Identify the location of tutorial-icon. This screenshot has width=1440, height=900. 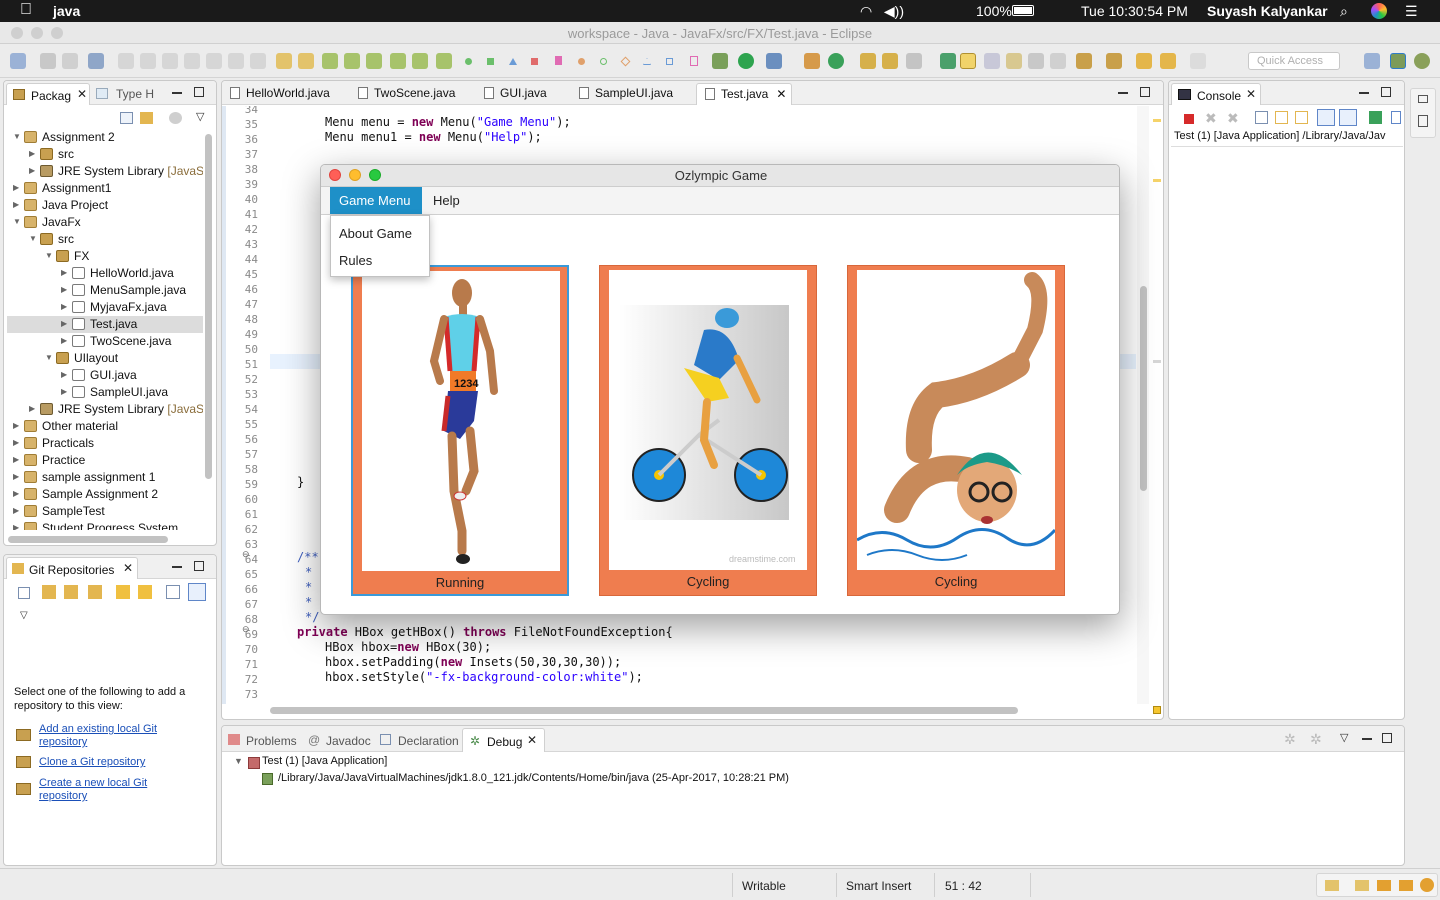
(1384, 885).